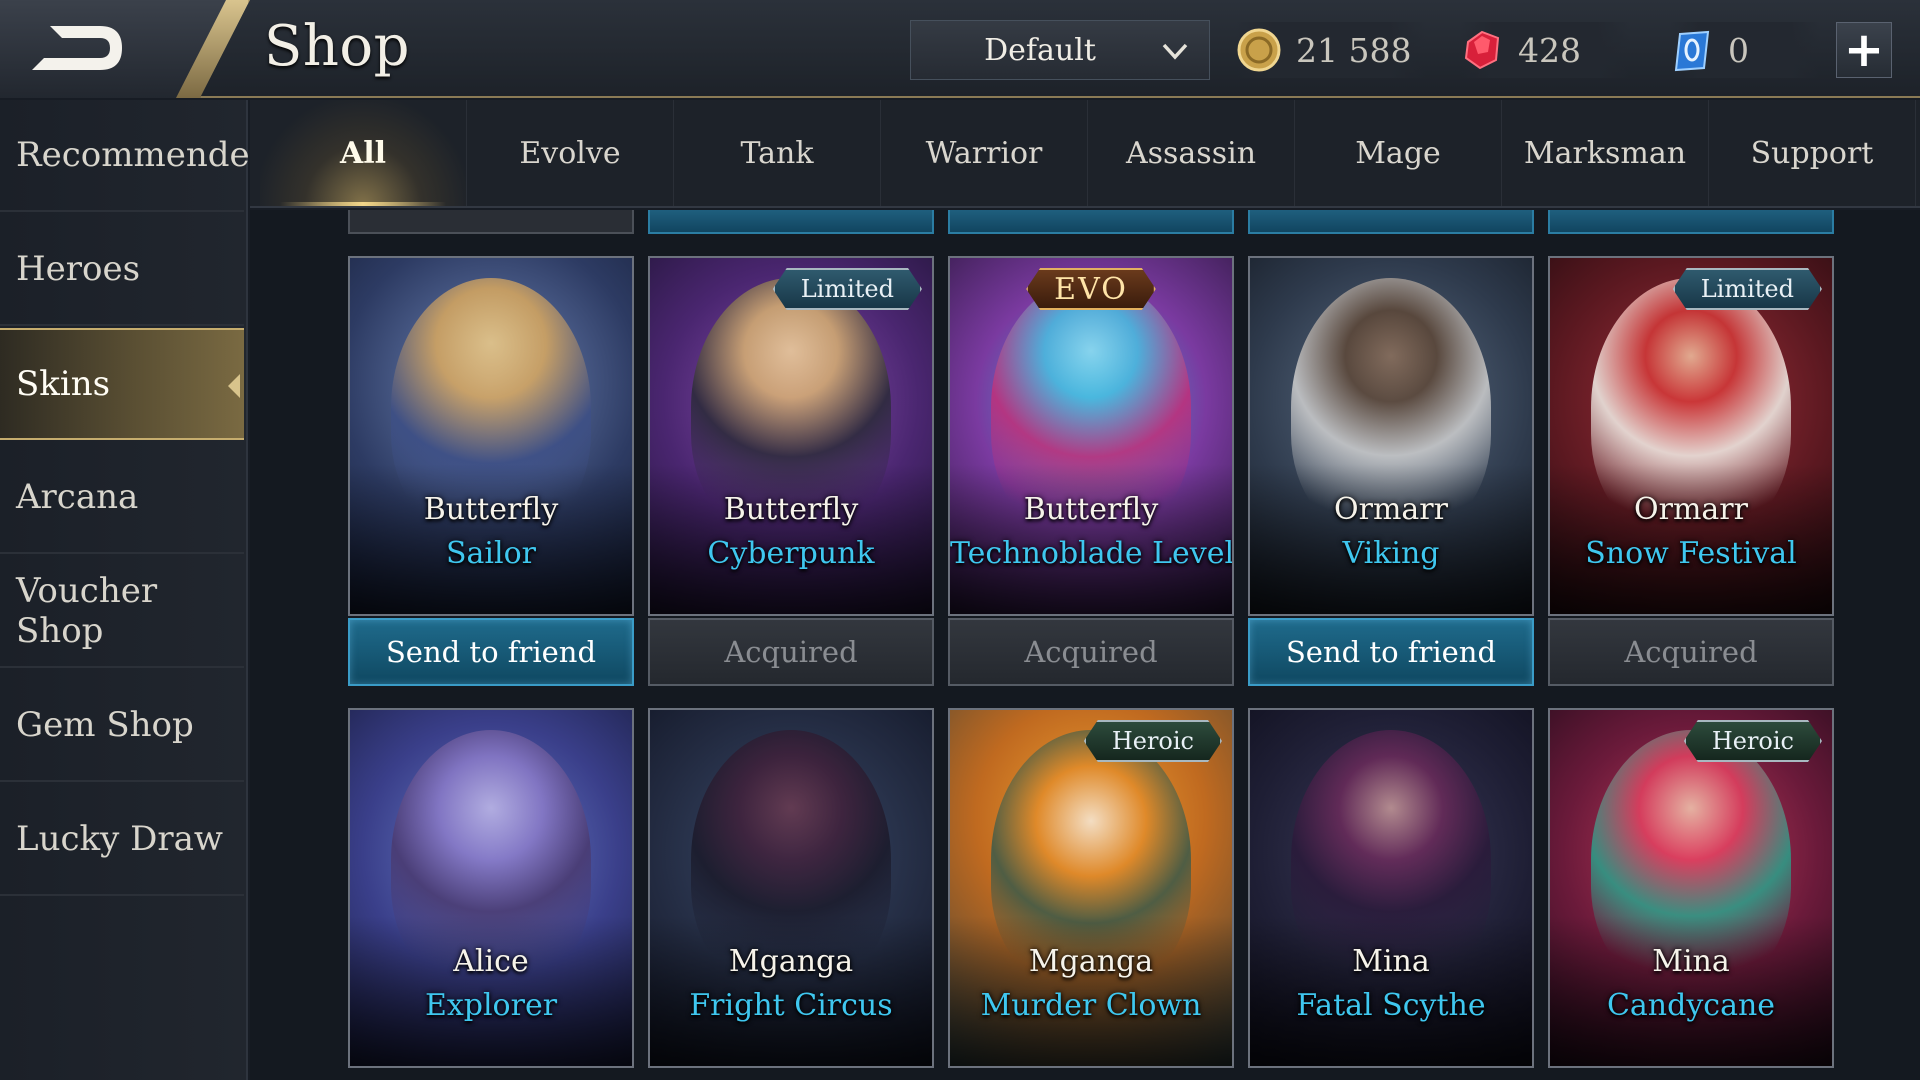 This screenshot has width=1920, height=1080. I want to click on back-arrow-icon, so click(77, 48).